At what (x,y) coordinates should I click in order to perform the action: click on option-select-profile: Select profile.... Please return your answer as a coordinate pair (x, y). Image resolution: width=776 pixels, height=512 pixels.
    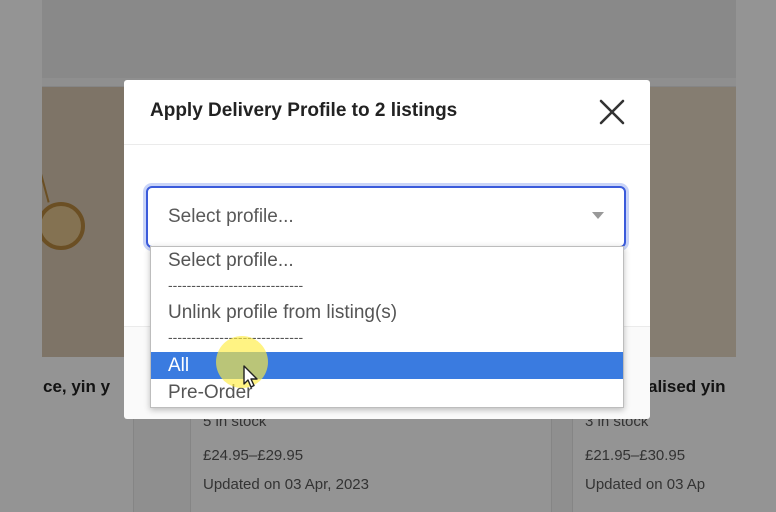
    Looking at the image, I should click on (387, 260).